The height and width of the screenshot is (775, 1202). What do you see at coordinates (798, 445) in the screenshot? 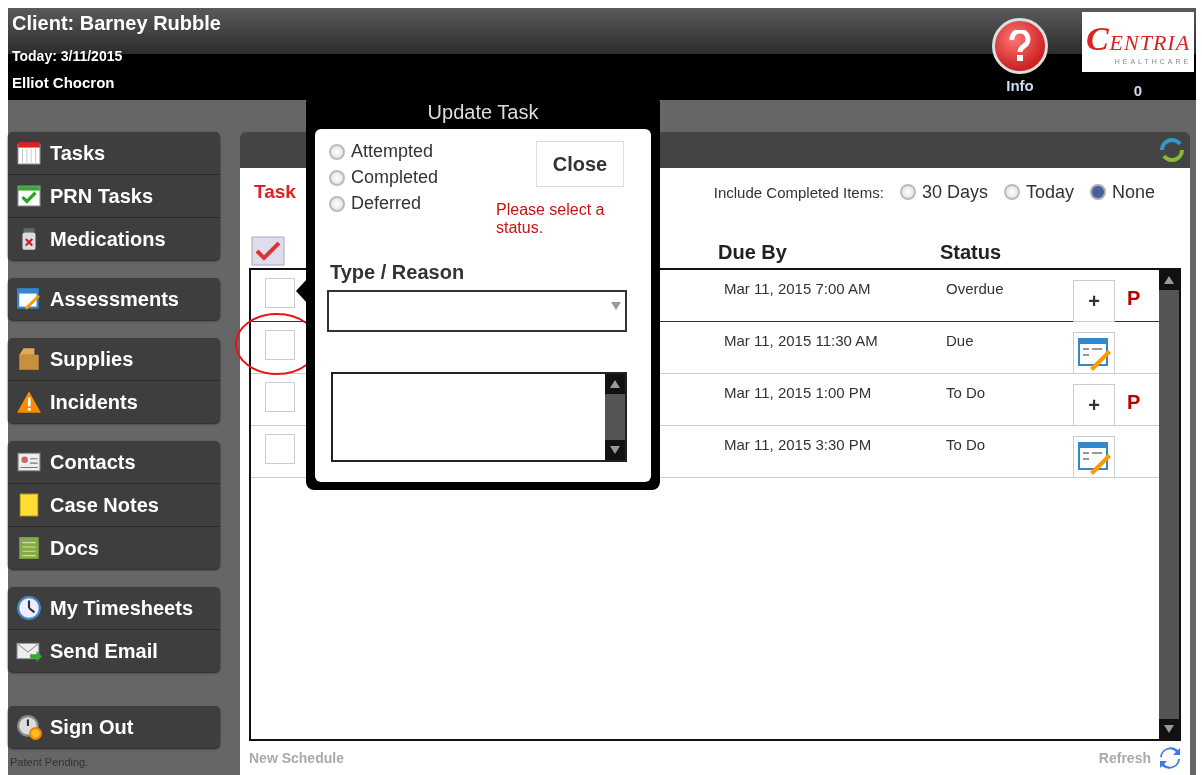
I see `due-date-cell-text: Mar 11, 2015 3:30 PM` at bounding box center [798, 445].